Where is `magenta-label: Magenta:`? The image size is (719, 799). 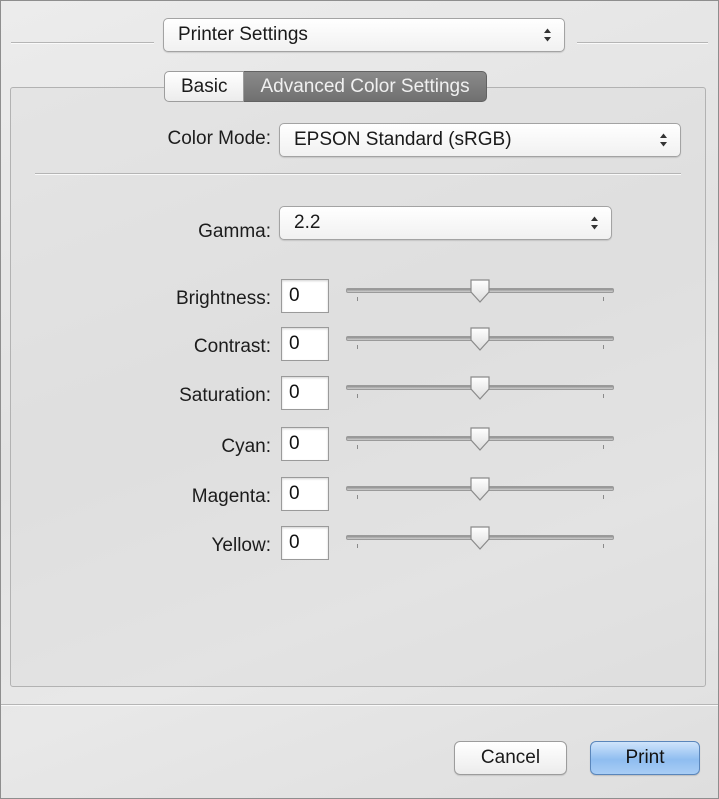
magenta-label: Magenta: is located at coordinates (231, 496).